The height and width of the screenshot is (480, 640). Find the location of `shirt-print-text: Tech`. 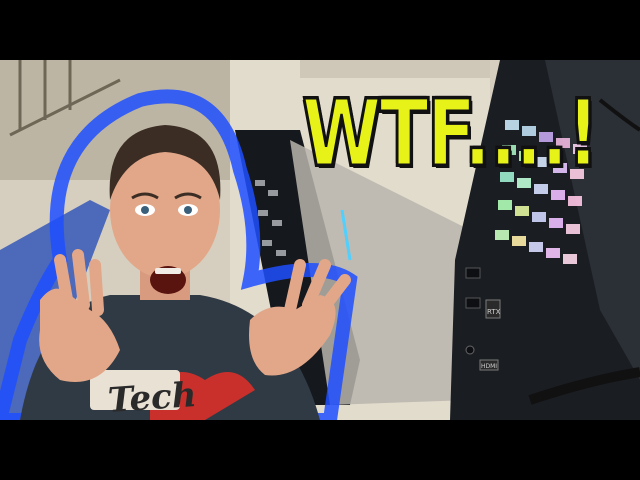

shirt-print-text: Tech is located at coordinates (152, 398).